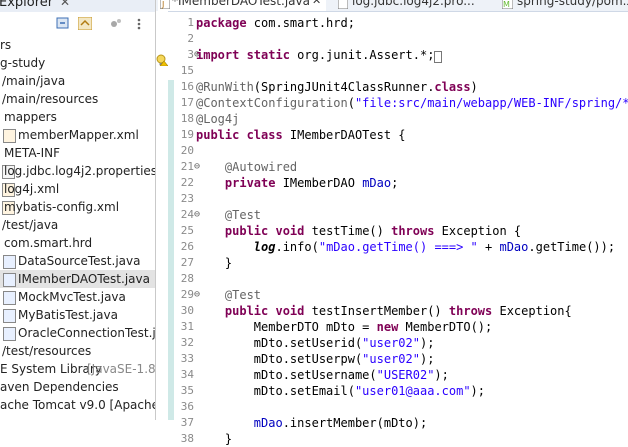  What do you see at coordinates (77, 333) in the screenshot?
I see `tree-item: OracleConnectionTest.java` at bounding box center [77, 333].